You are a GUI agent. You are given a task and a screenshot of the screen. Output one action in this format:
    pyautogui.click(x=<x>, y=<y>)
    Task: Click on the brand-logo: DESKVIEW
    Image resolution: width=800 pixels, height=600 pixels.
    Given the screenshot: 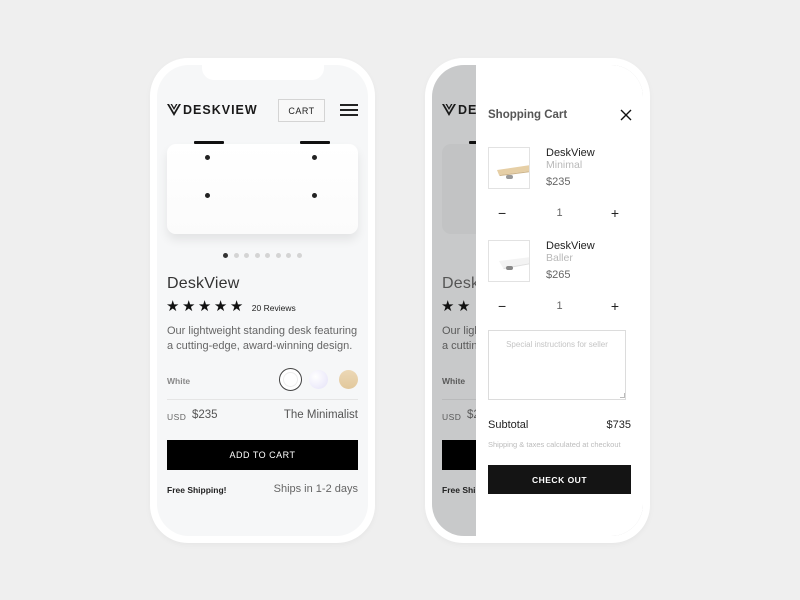 What is the action you would take?
    pyautogui.click(x=212, y=110)
    